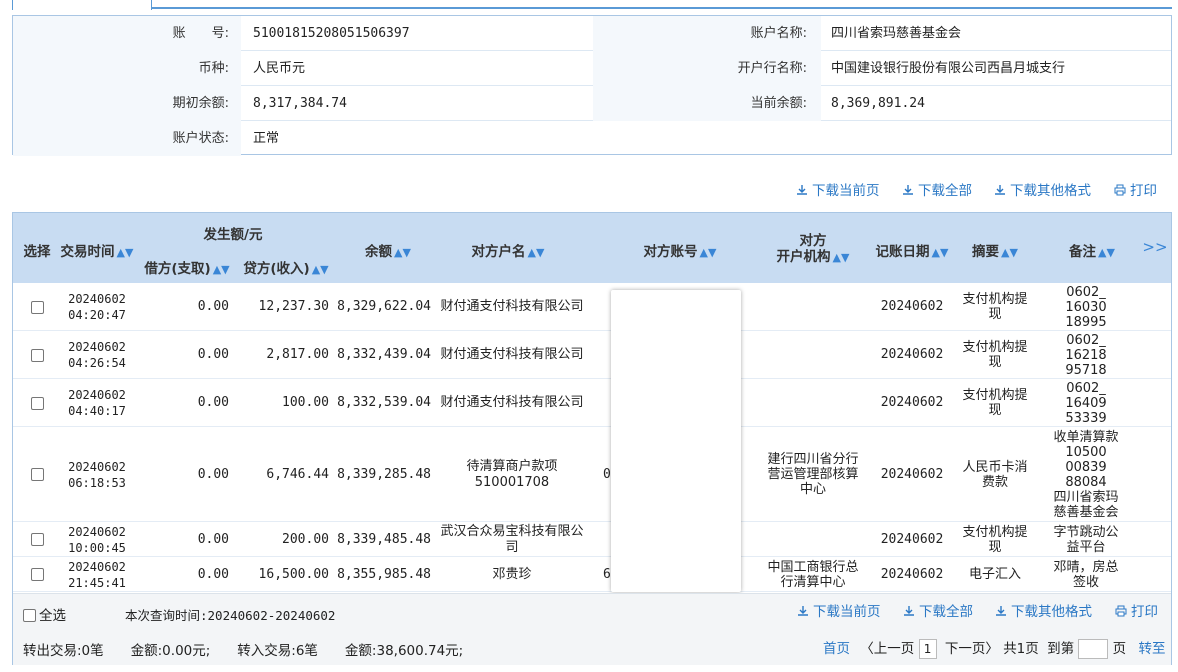  I want to click on download-current-link-bottom: 下载当前页, so click(839, 612).